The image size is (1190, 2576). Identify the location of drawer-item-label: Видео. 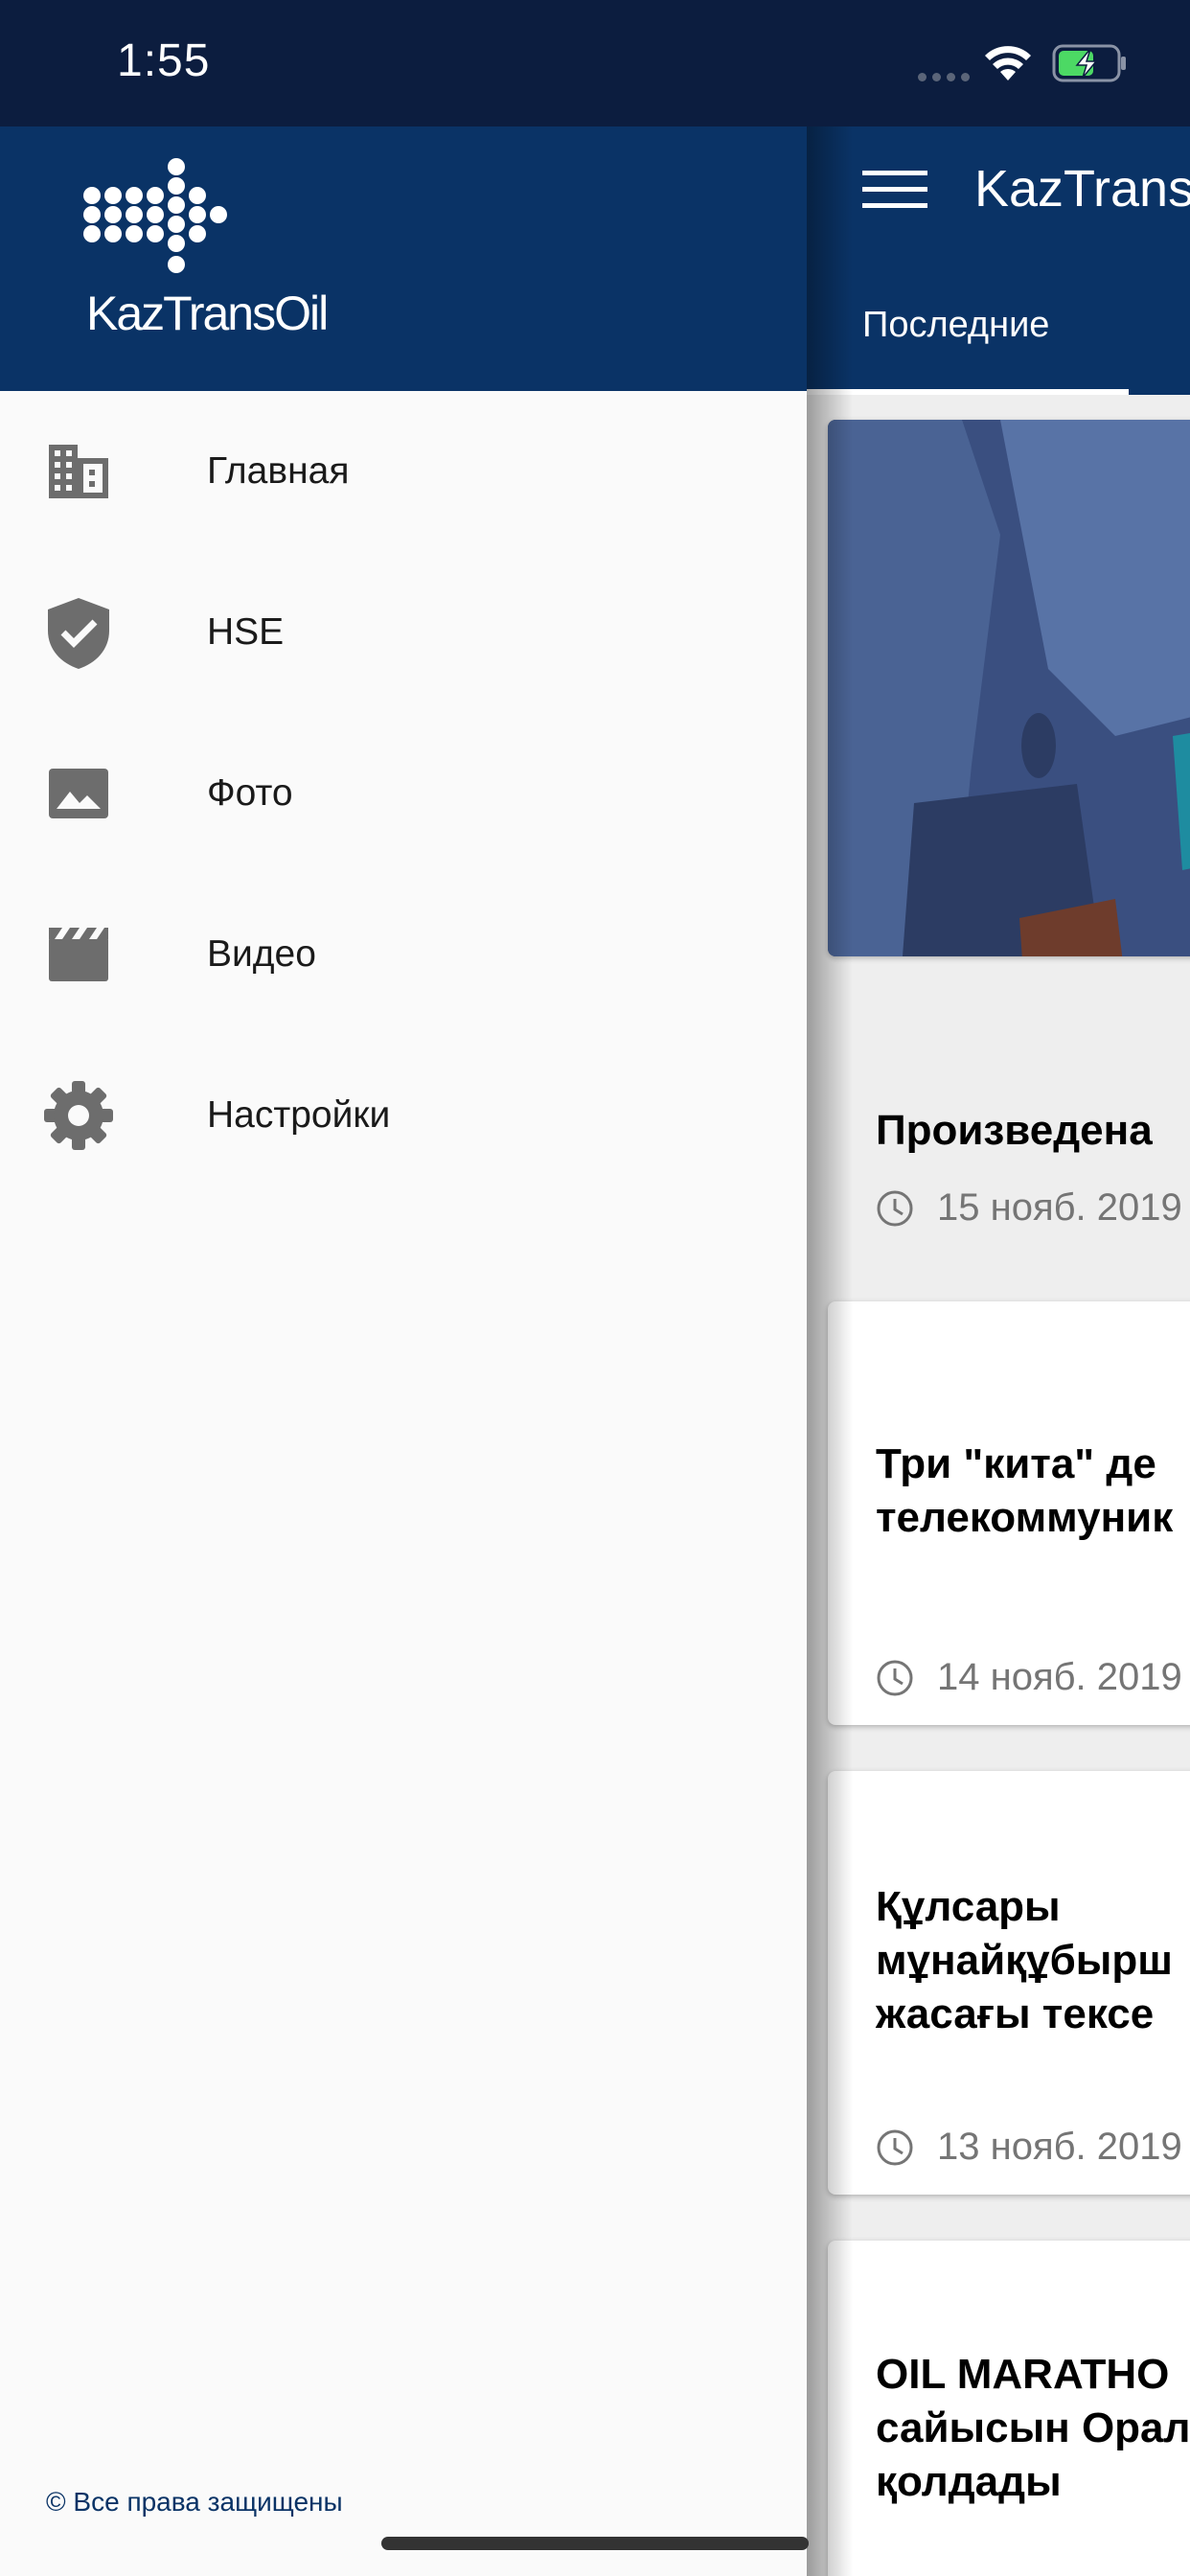
(262, 954).